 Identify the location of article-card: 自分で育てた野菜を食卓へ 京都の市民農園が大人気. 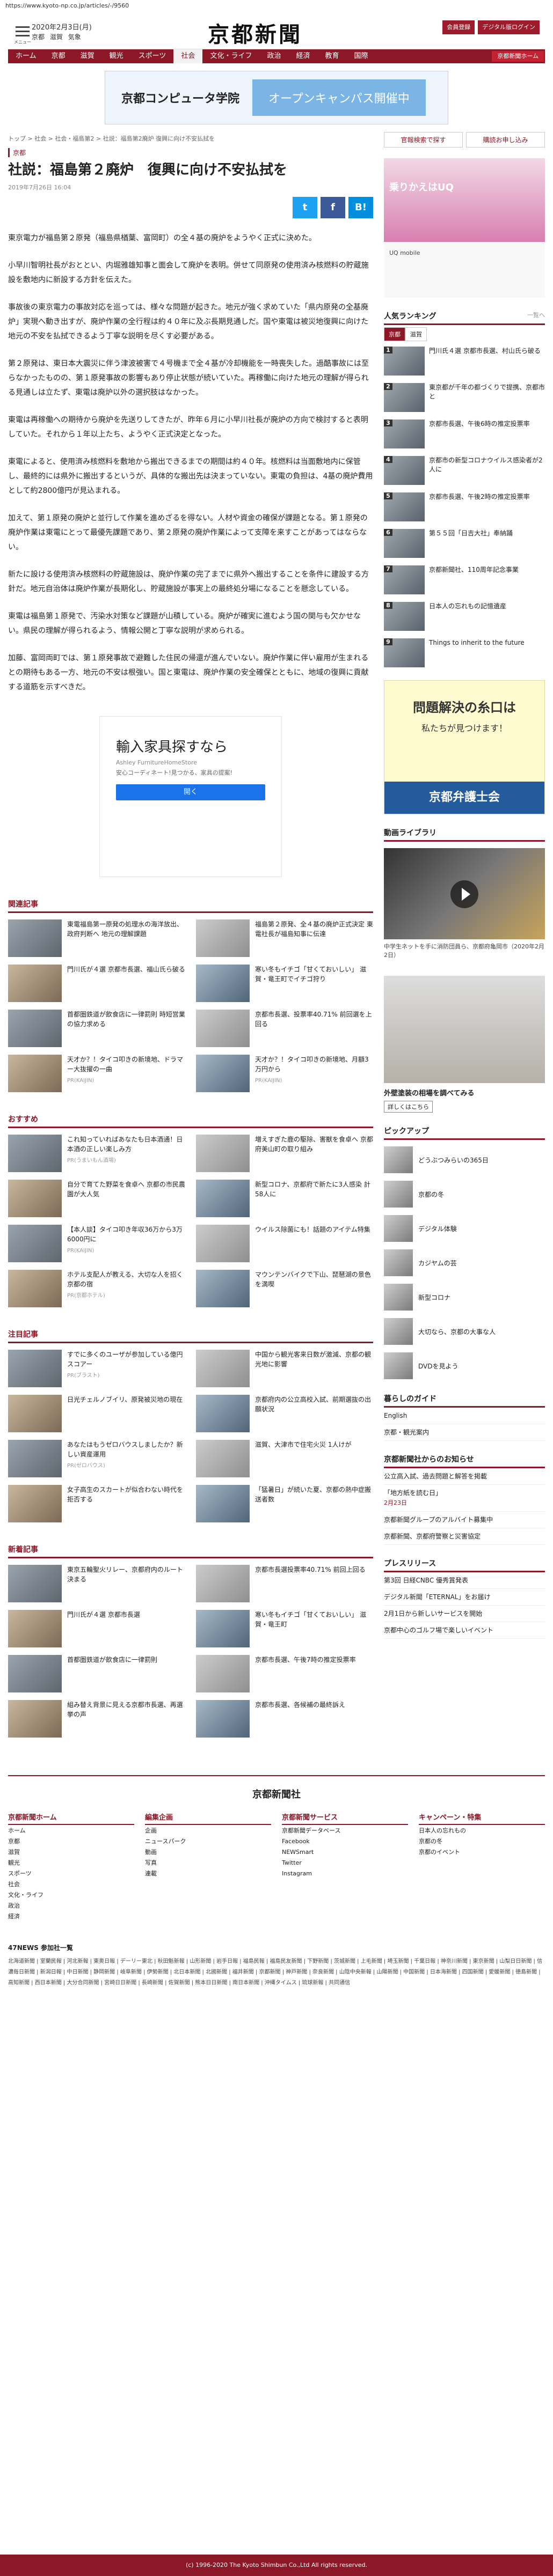
(96, 1198).